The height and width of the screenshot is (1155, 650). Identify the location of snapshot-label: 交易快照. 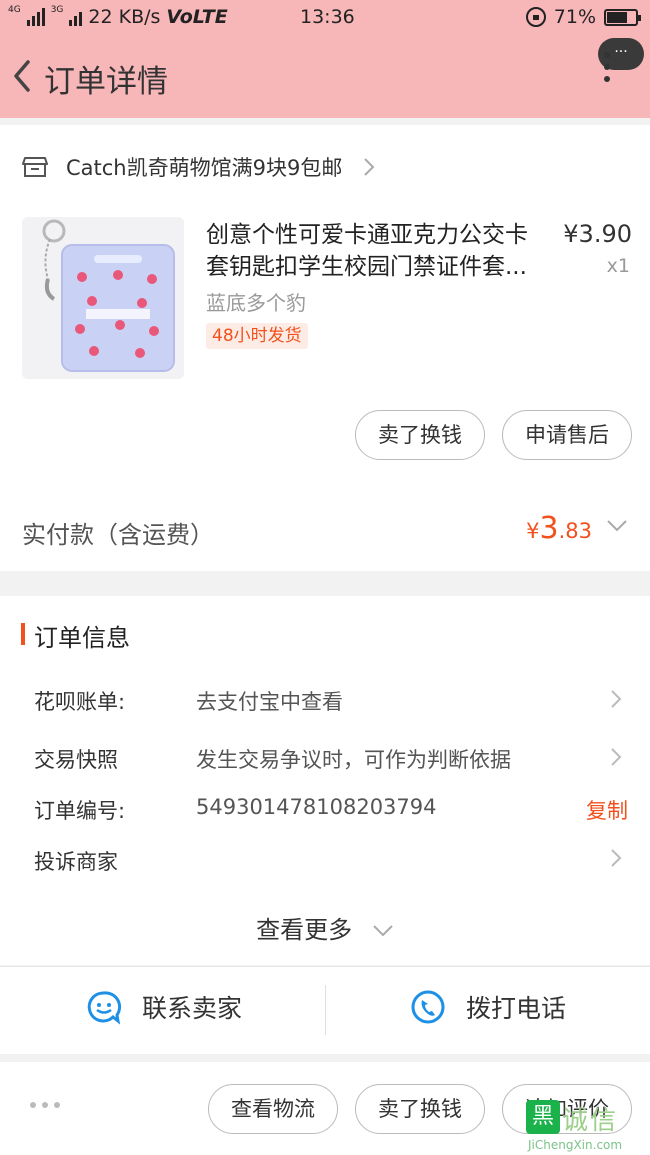
(76, 760).